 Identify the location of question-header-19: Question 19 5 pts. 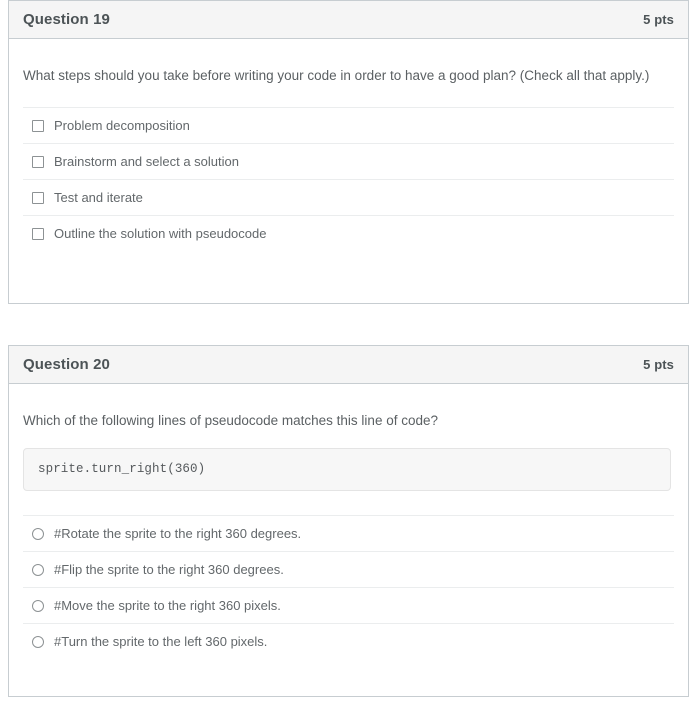
(348, 20).